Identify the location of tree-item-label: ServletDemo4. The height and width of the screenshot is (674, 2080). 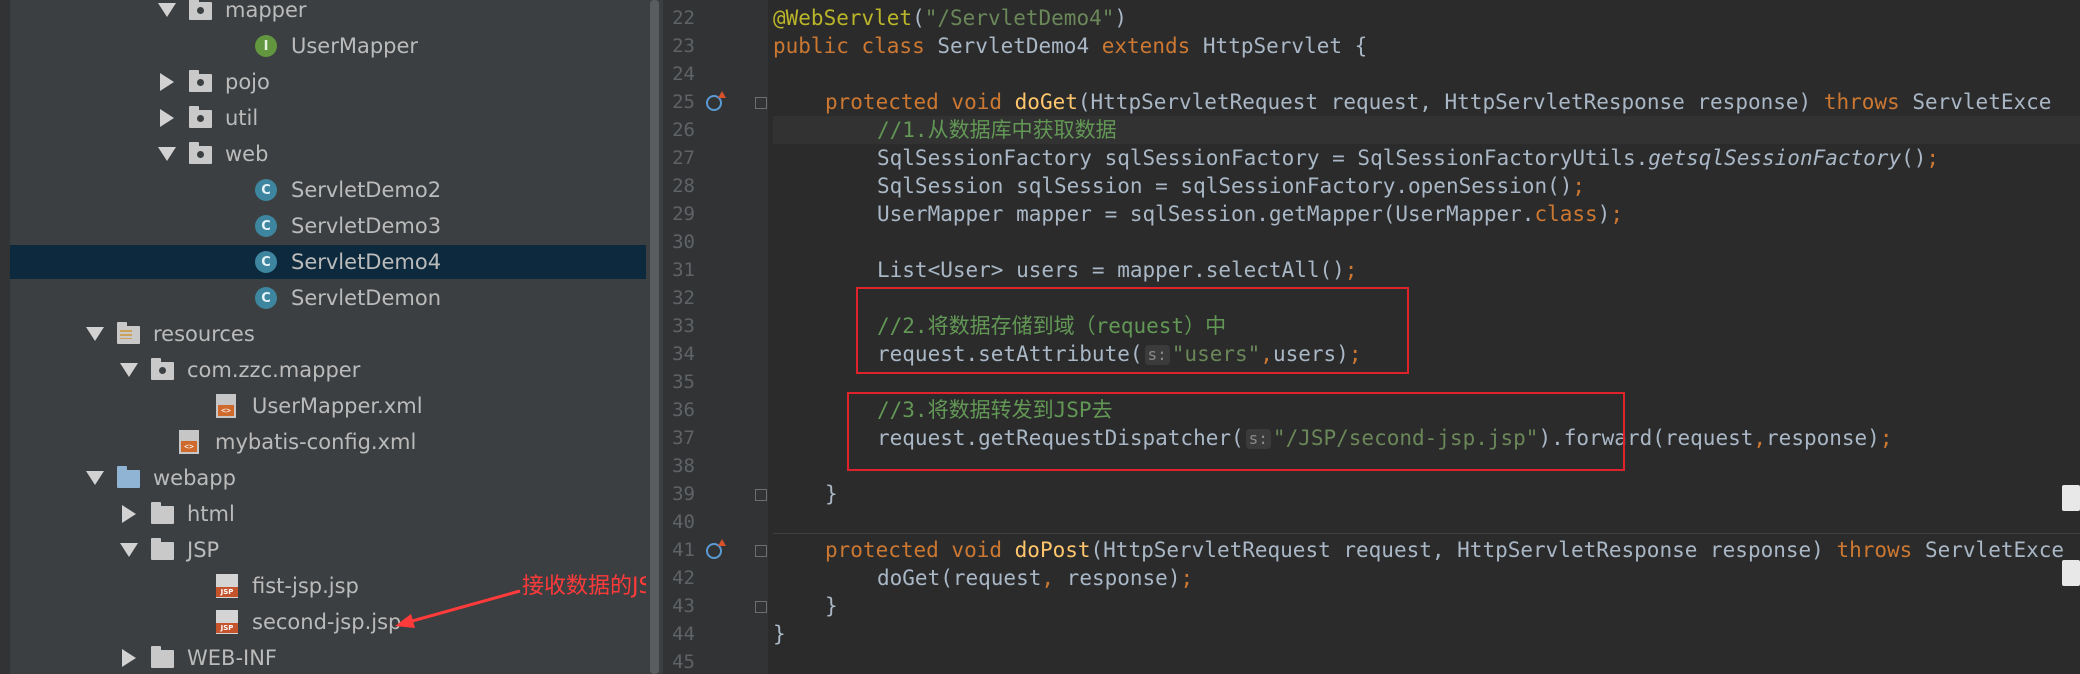
(366, 262).